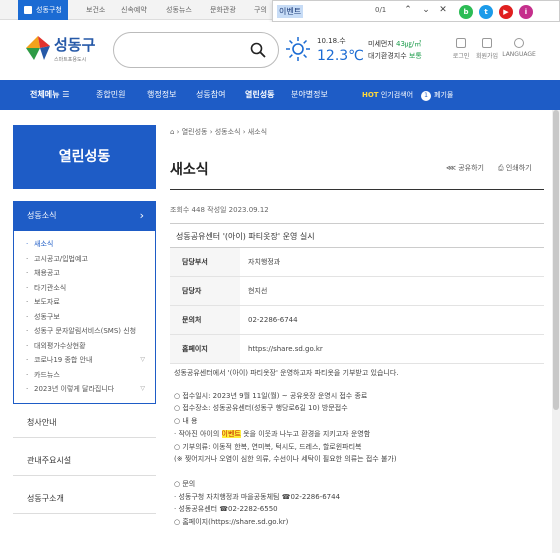 The width and height of the screenshot is (560, 553). I want to click on breadcrumb-item: 열린성동, so click(195, 132).